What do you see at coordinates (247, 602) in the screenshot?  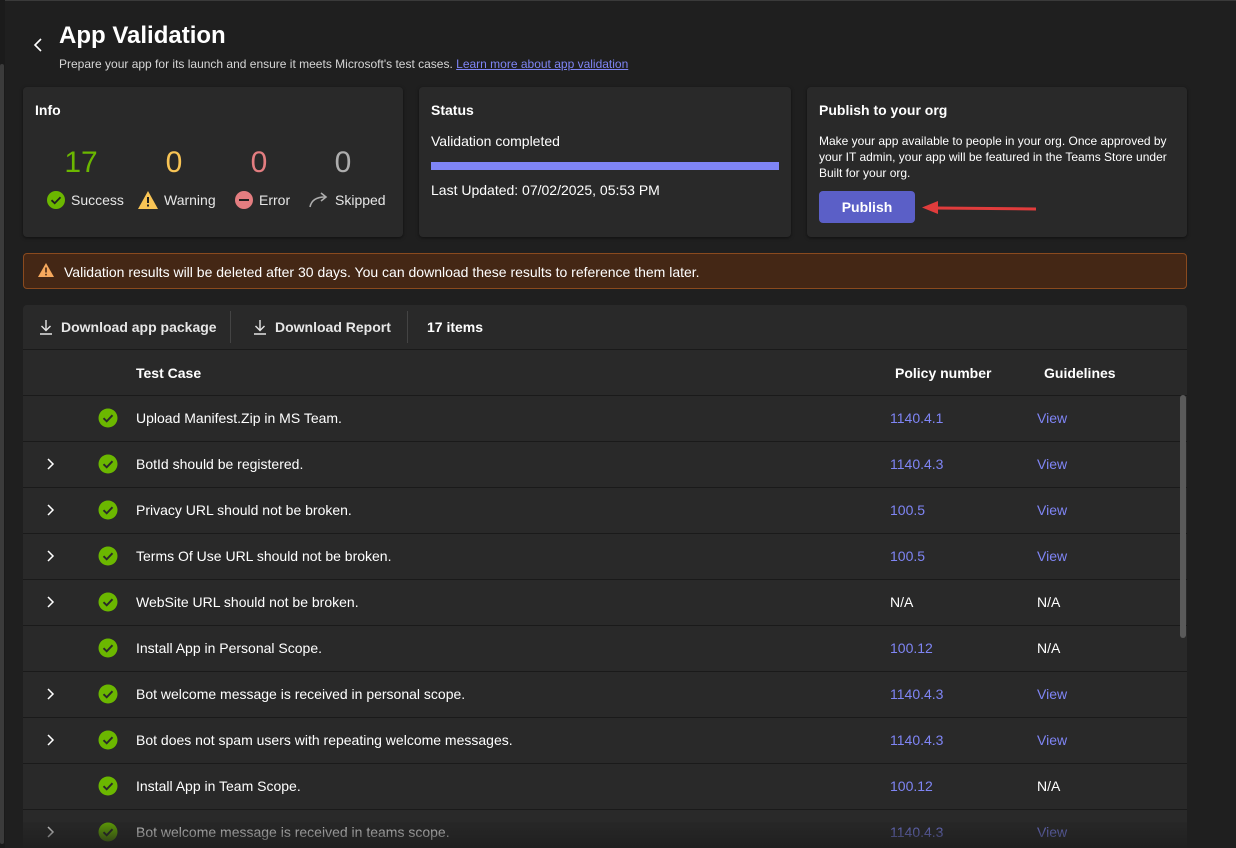 I see `test-case-name: WebSite URL should not be broken.` at bounding box center [247, 602].